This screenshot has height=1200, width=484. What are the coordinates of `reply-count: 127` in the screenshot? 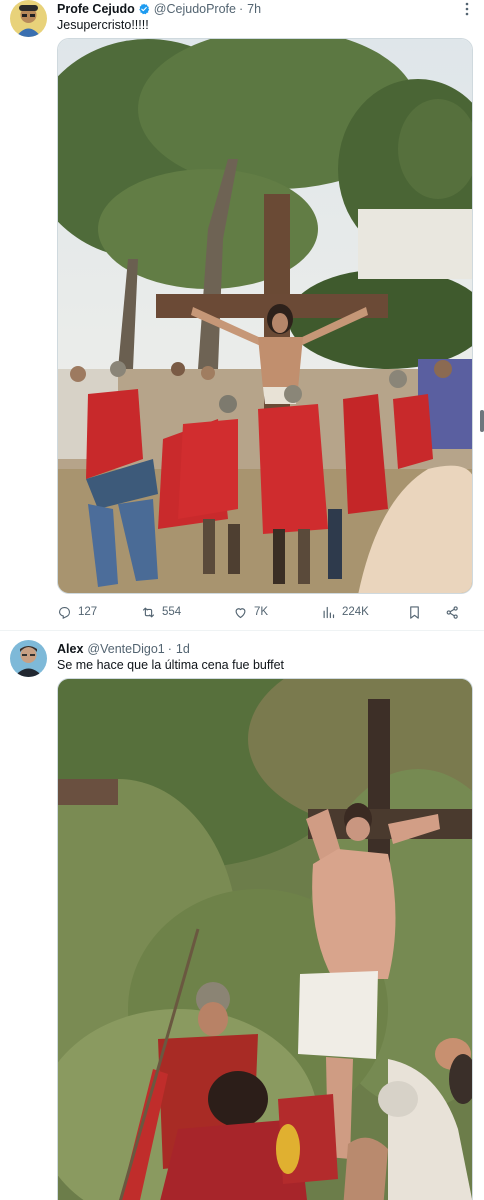 It's located at (88, 612).